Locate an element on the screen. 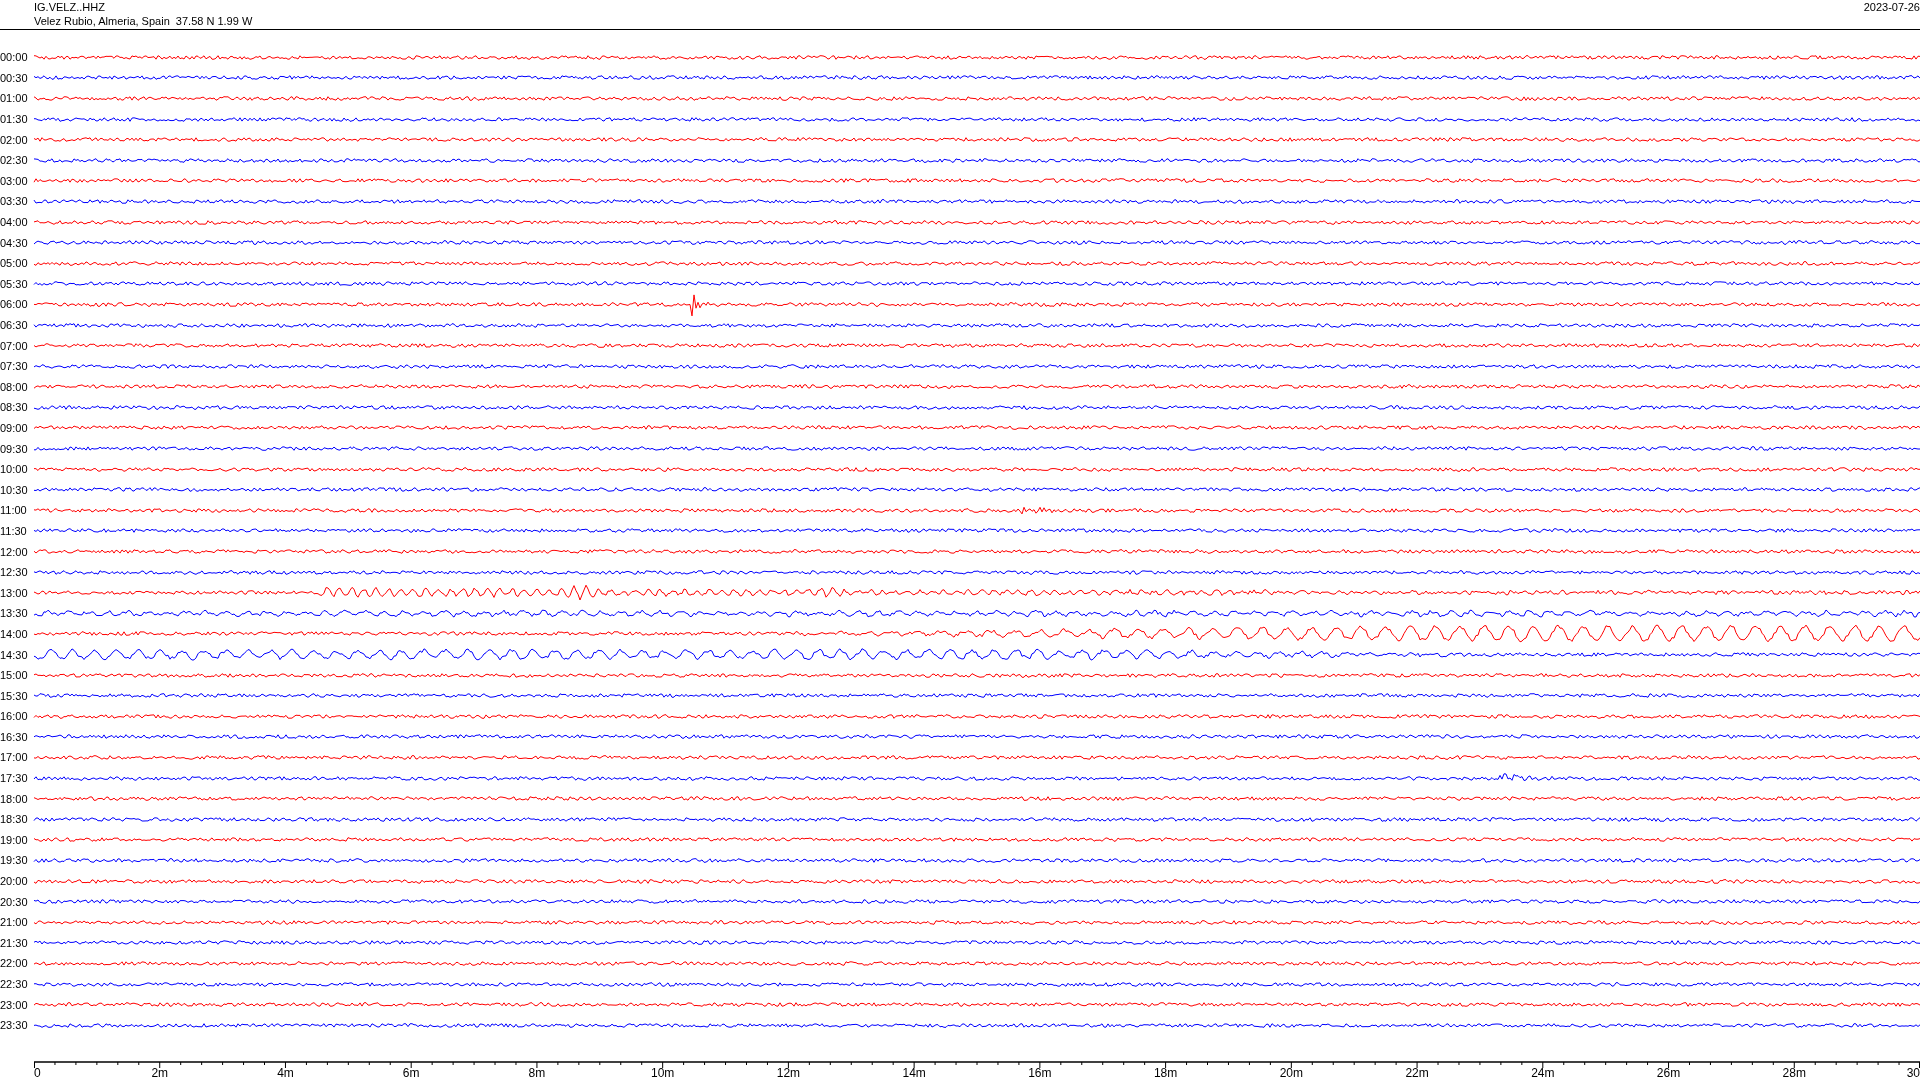 This screenshot has width=1920, height=1080. axis-tick-label: 0 is located at coordinates (37, 1072).